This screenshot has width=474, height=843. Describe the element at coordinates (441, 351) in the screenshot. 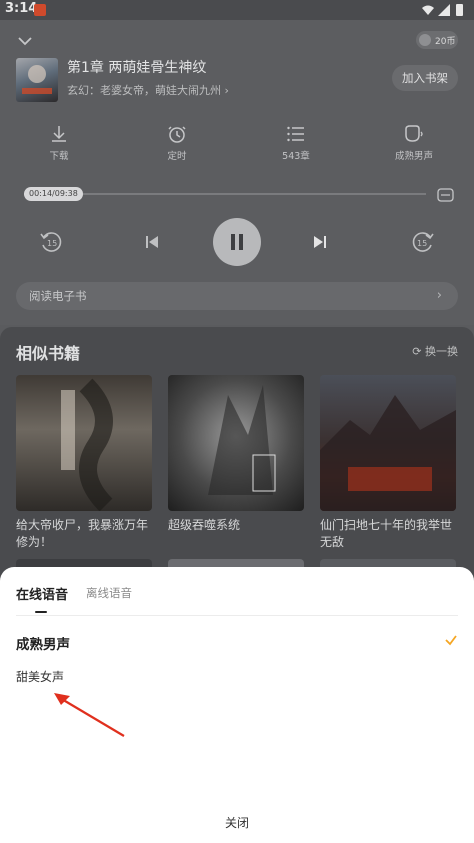

I see `swap-label: 换一换` at that location.